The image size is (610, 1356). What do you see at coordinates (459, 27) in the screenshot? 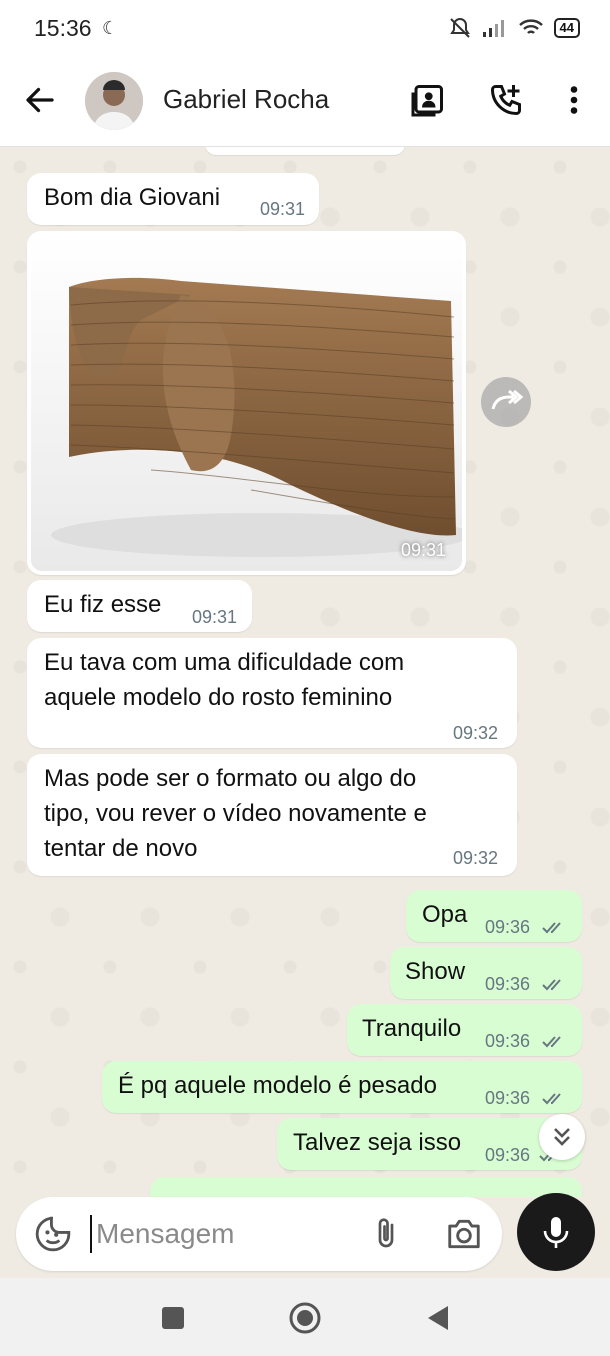
I see `mute-icon` at bounding box center [459, 27].